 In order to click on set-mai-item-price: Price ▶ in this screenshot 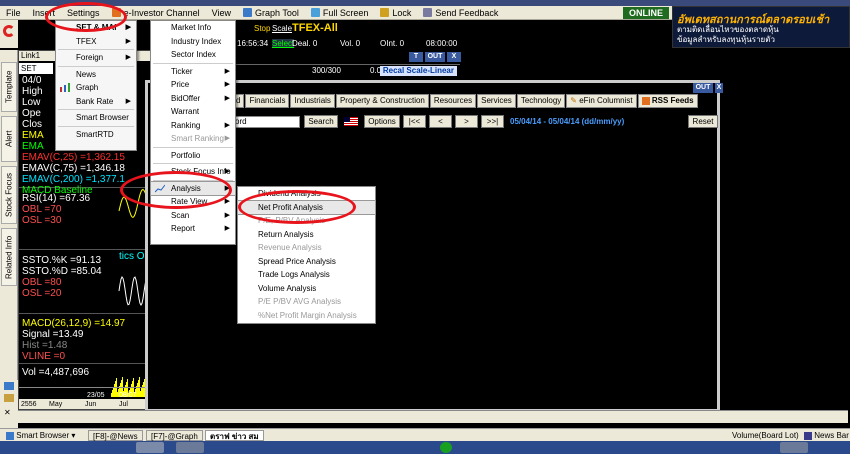, I will do `click(193, 85)`.